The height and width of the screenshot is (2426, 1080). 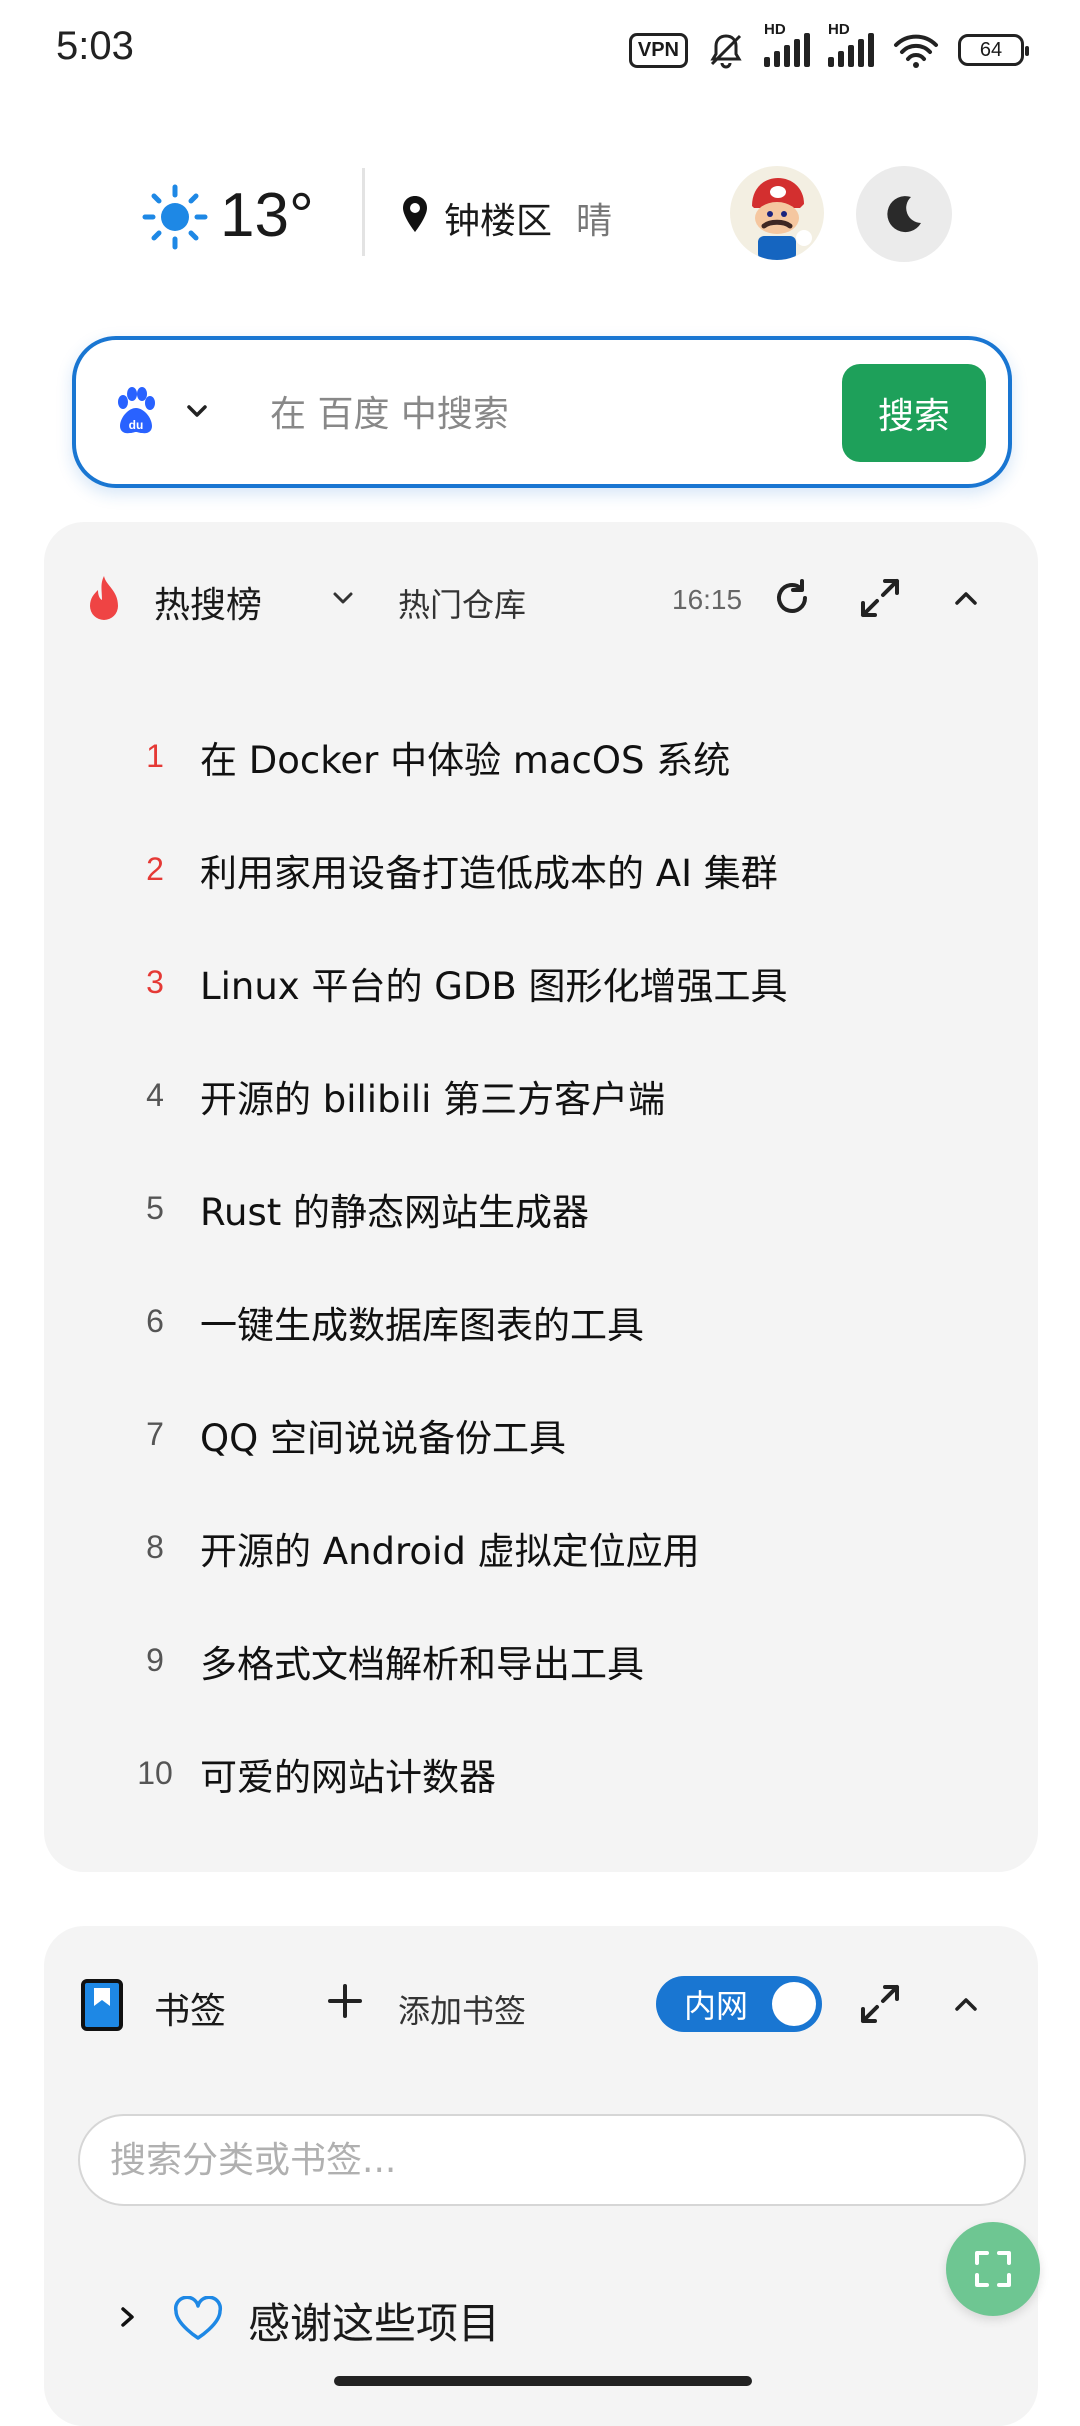 What do you see at coordinates (190, 2011) in the screenshot?
I see `bookmarks-title: 书签` at bounding box center [190, 2011].